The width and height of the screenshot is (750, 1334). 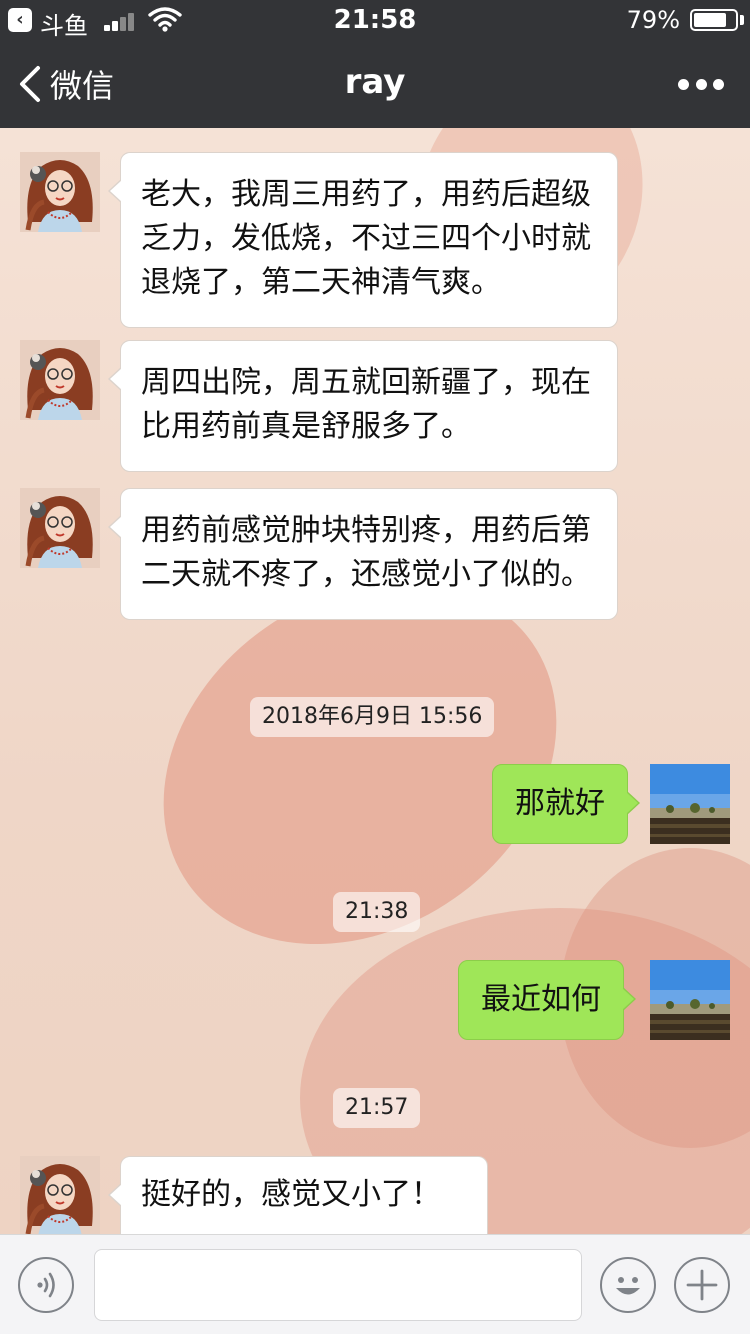 What do you see at coordinates (628, 1285) in the screenshot?
I see `emoji-icon` at bounding box center [628, 1285].